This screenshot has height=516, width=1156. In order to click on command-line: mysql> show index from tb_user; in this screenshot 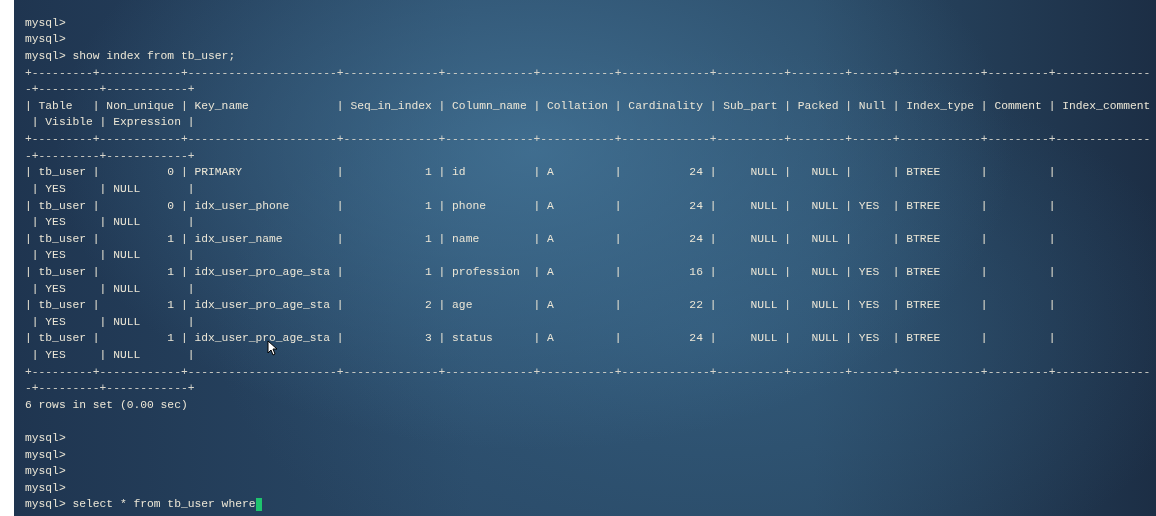, I will do `click(130, 56)`.